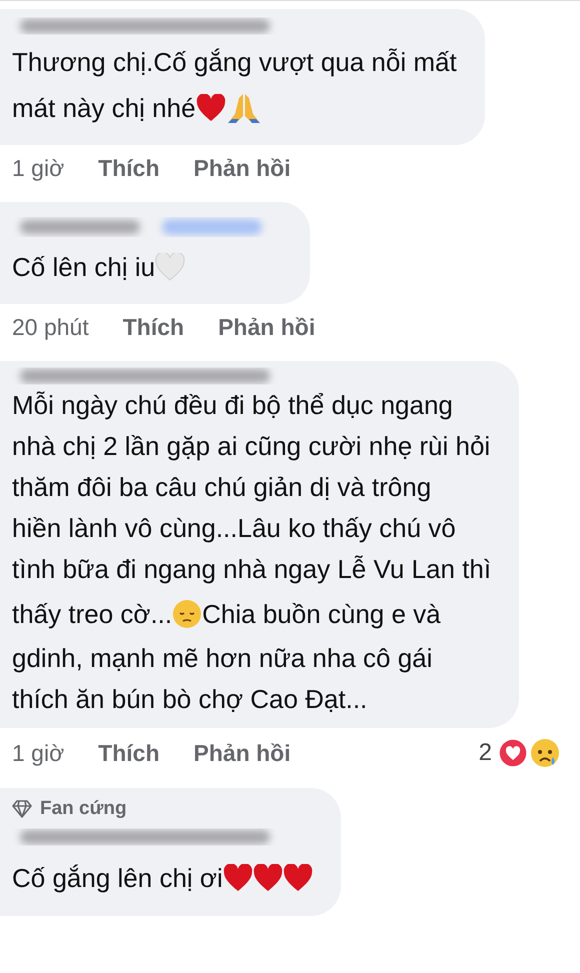  Describe the element at coordinates (187, 614) in the screenshot. I see `sad-face-icon` at that location.